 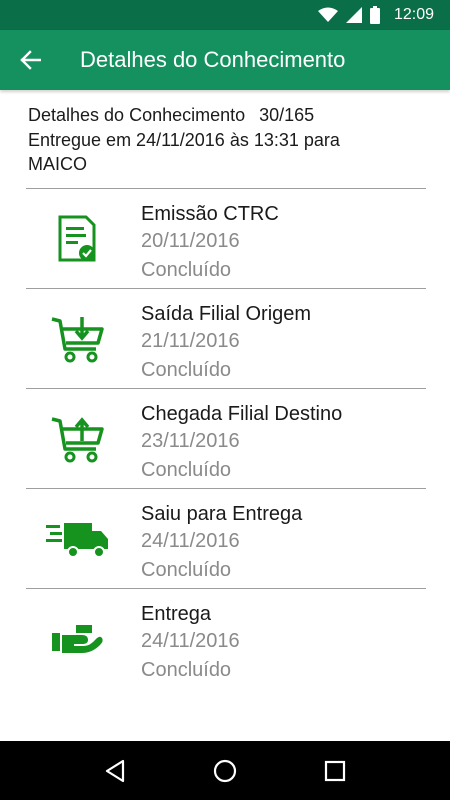 What do you see at coordinates (225, 15) in the screenshot?
I see `status-bar: 12:09` at bounding box center [225, 15].